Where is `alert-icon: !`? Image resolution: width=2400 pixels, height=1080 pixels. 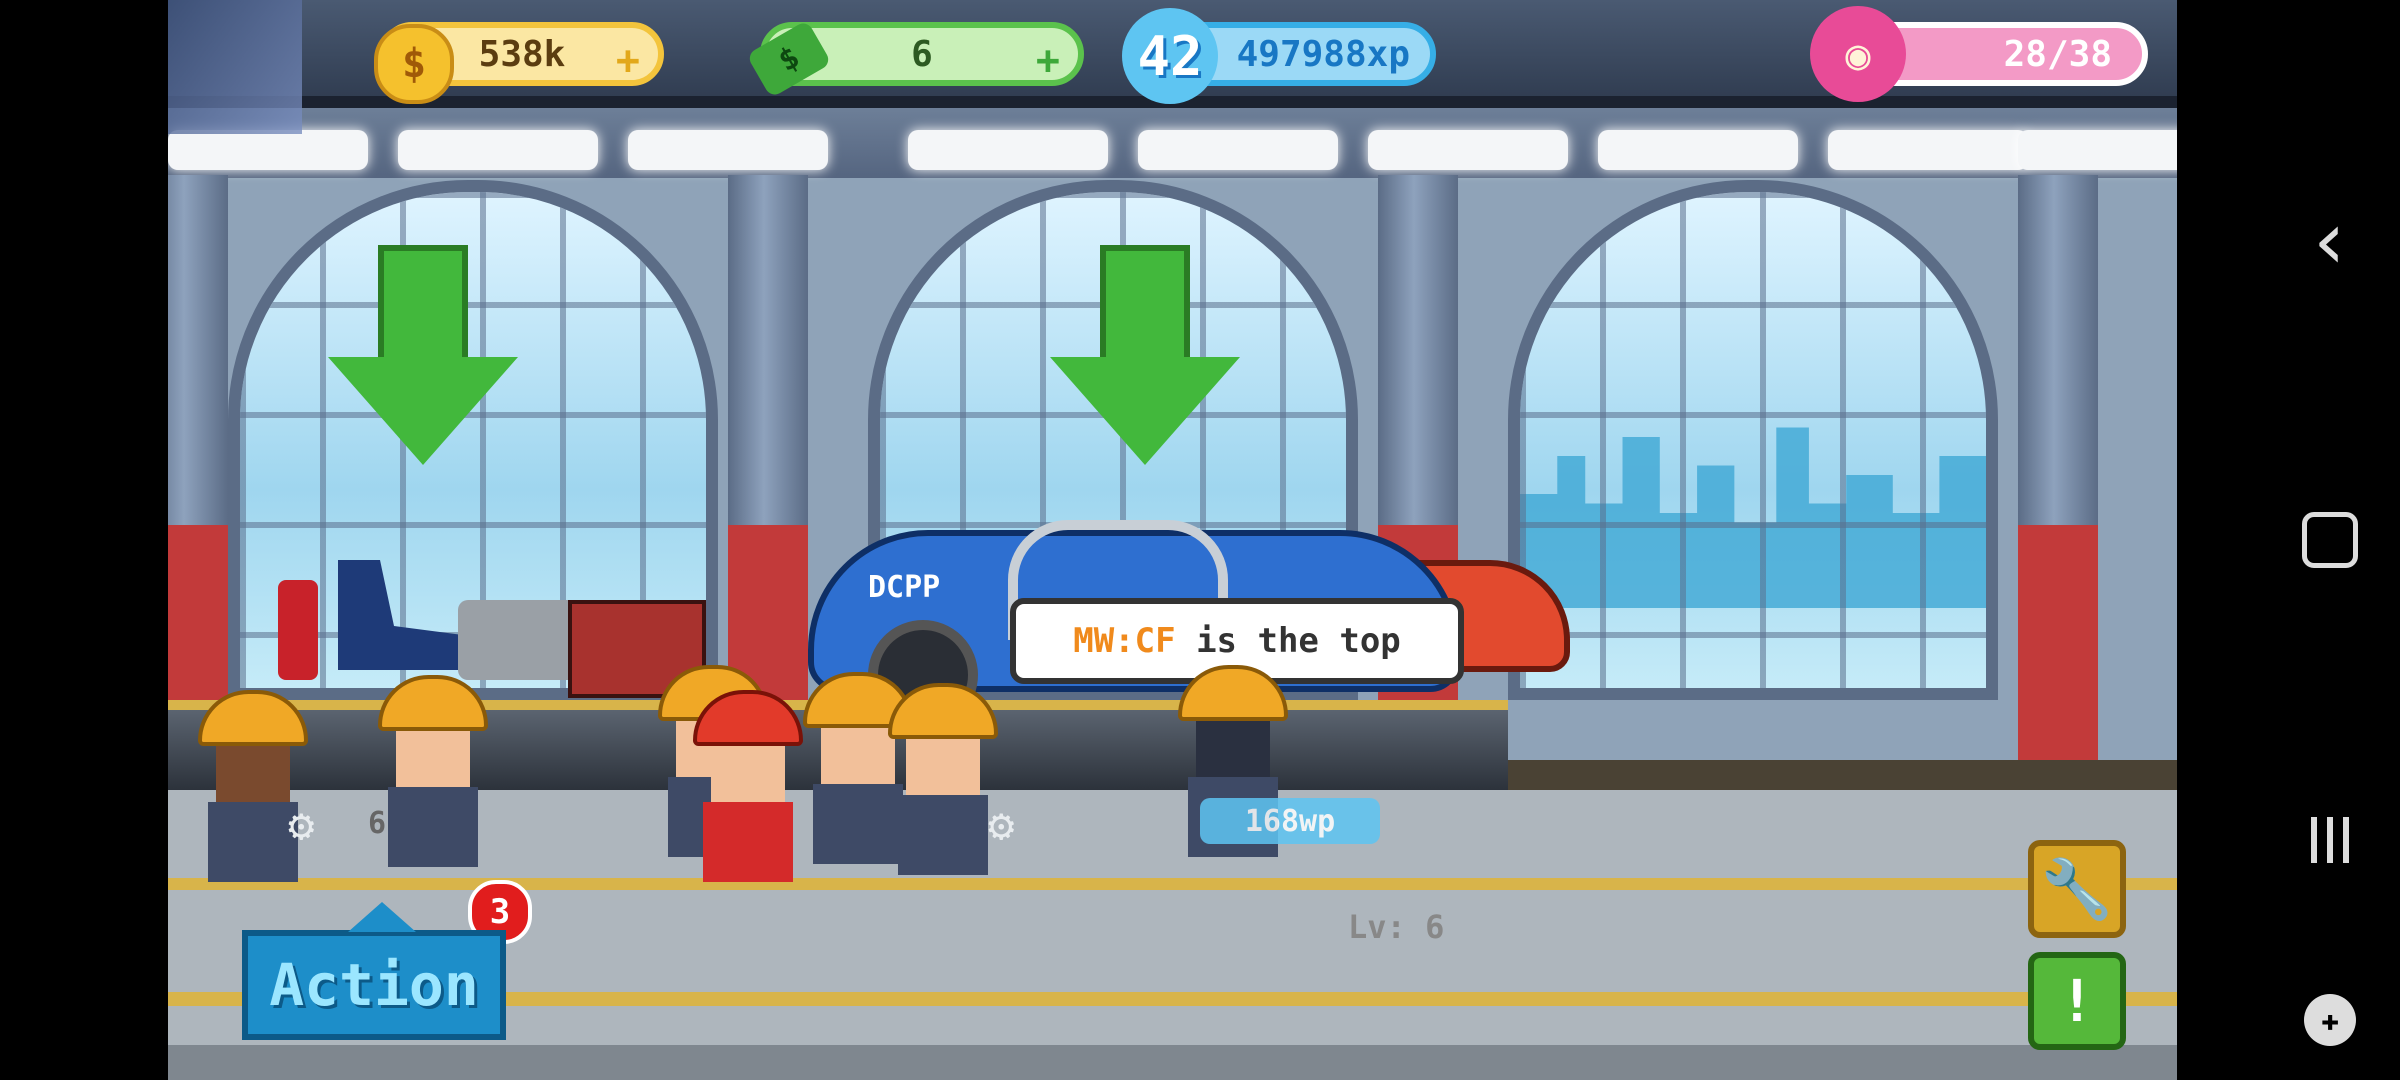 alert-icon: ! is located at coordinates (2077, 1001).